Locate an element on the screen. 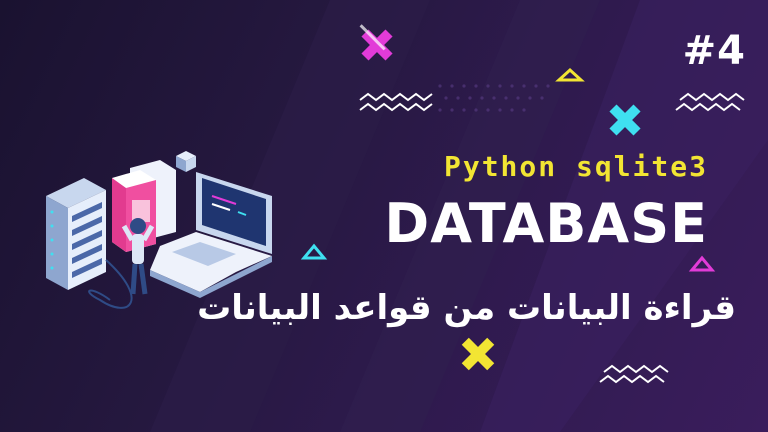  page-title: DATABASE is located at coordinates (546, 223).